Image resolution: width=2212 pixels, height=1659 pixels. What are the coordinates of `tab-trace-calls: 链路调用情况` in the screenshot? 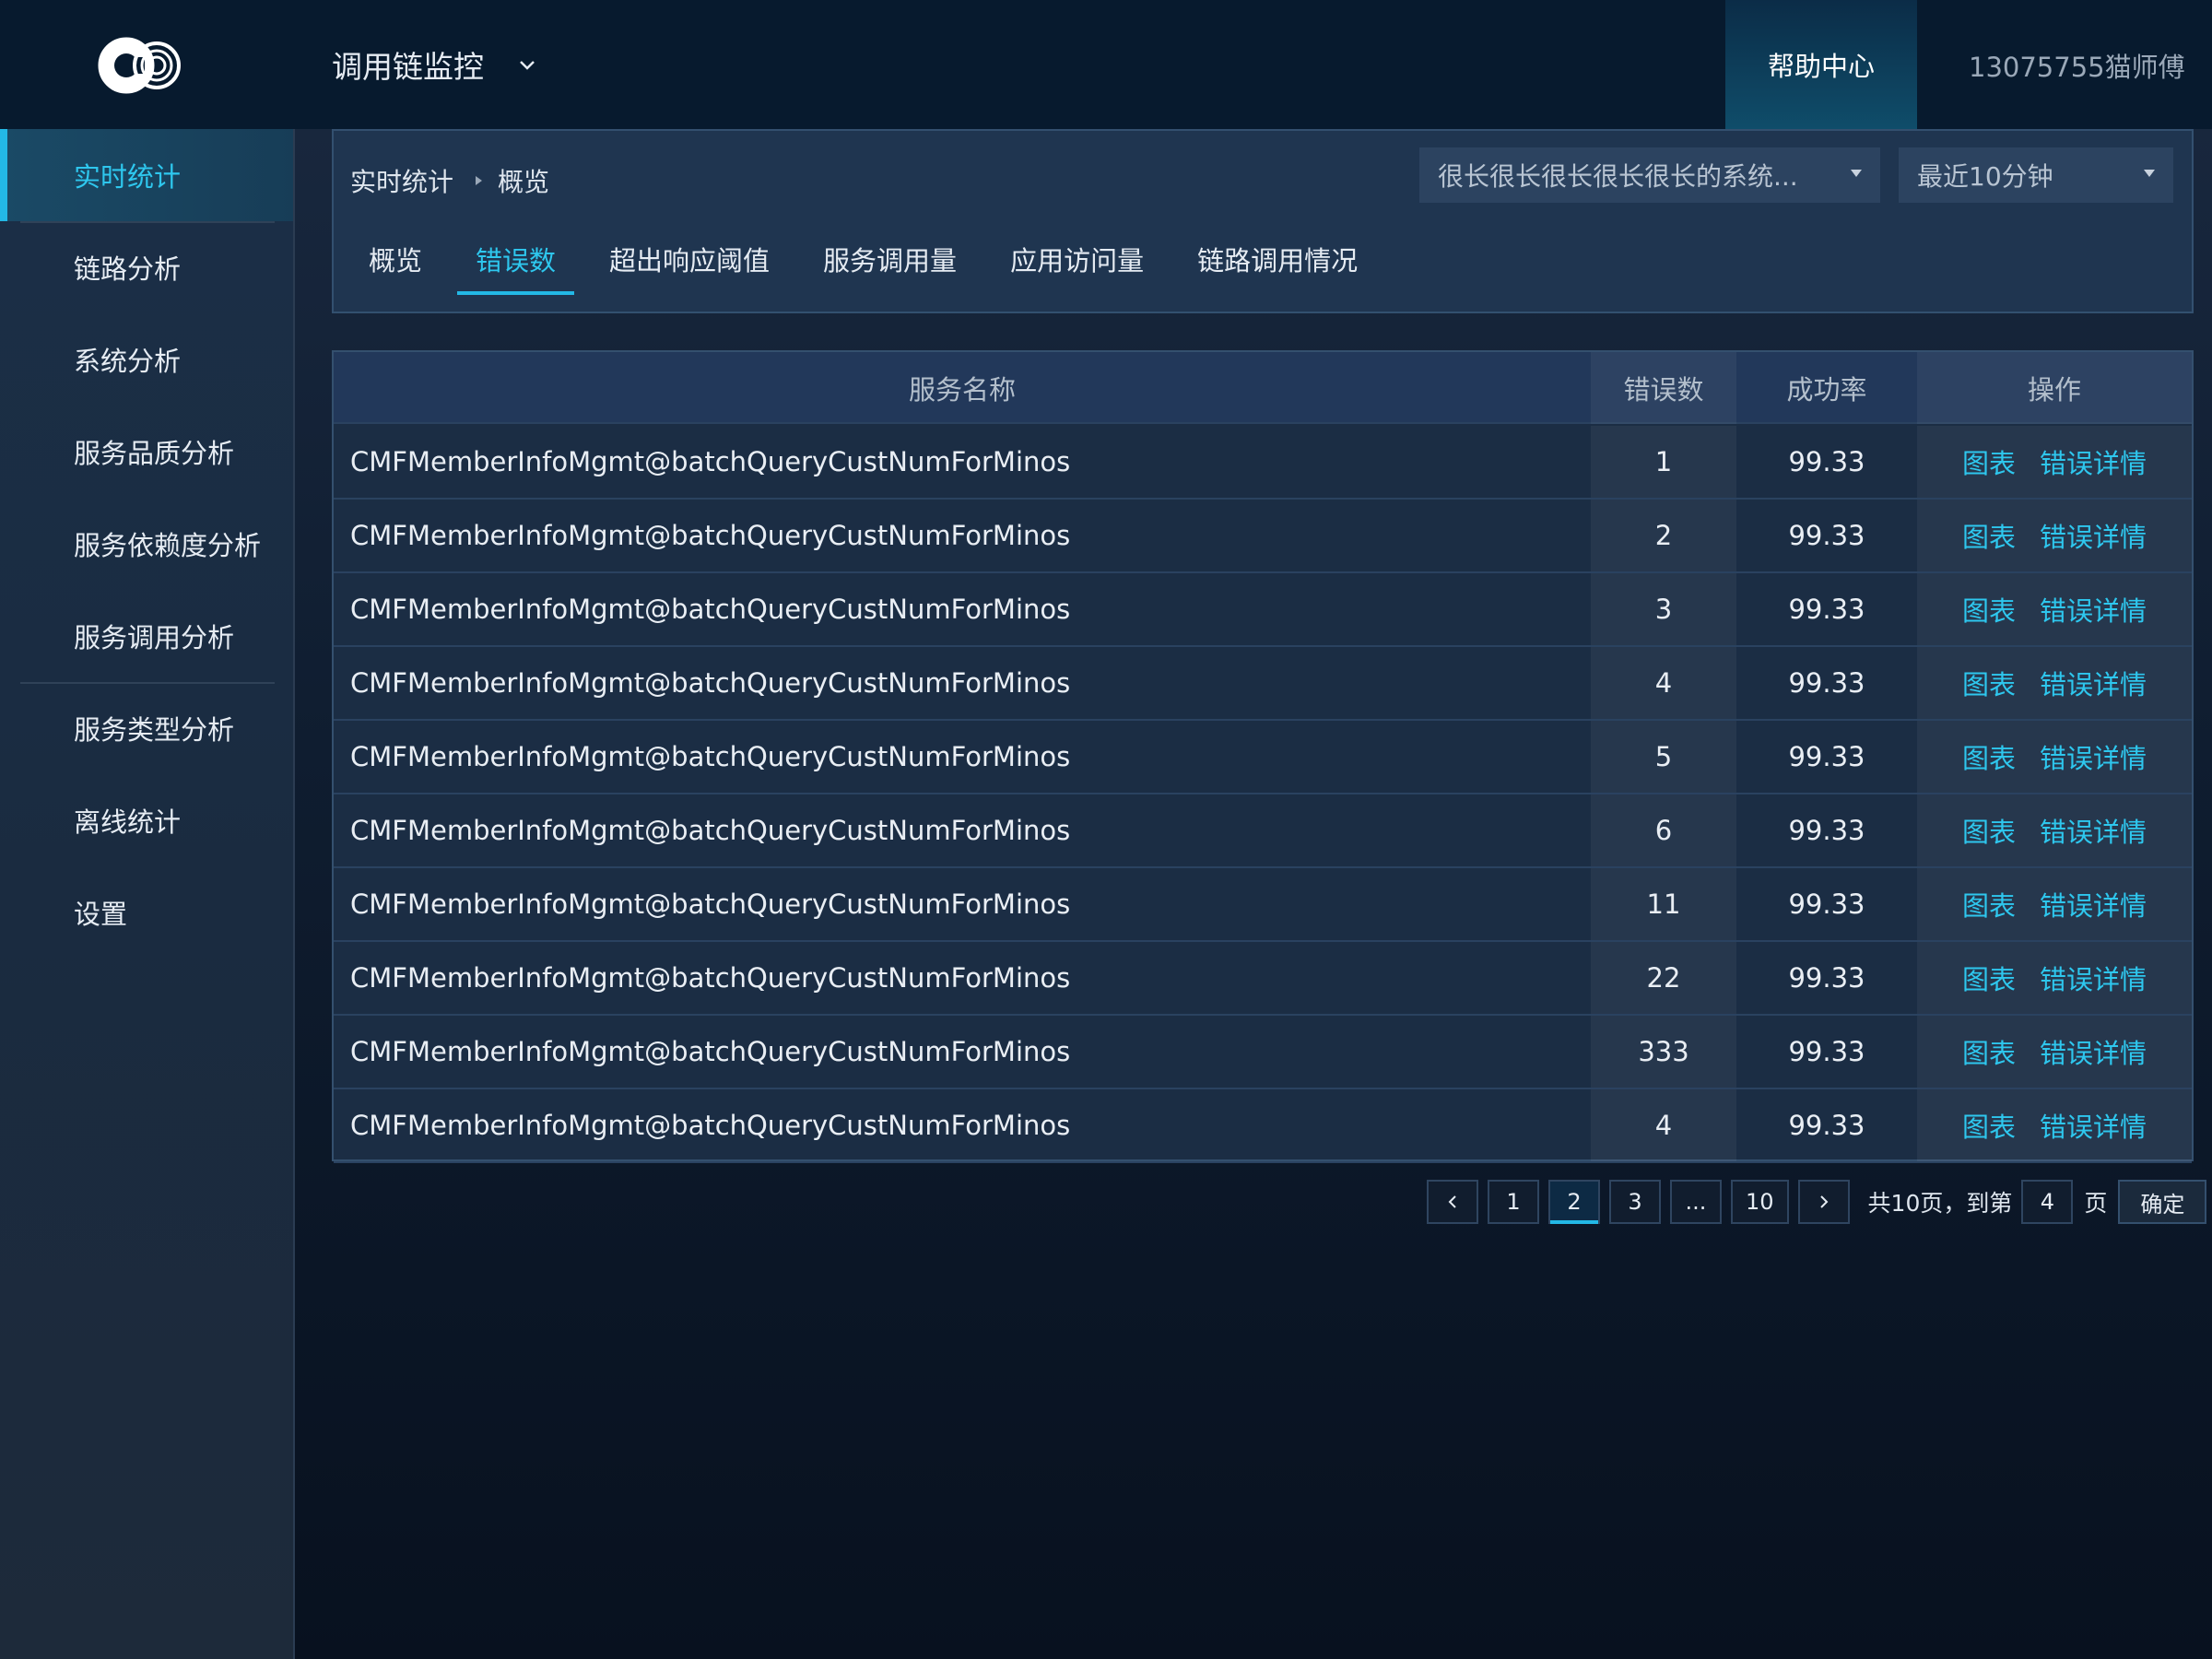 It's located at (1277, 267).